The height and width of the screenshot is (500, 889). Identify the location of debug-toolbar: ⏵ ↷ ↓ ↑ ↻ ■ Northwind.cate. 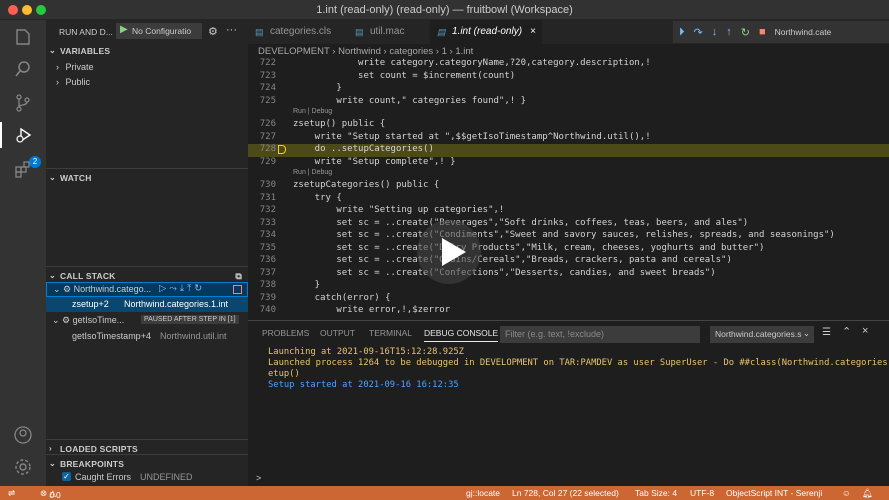
(781, 32).